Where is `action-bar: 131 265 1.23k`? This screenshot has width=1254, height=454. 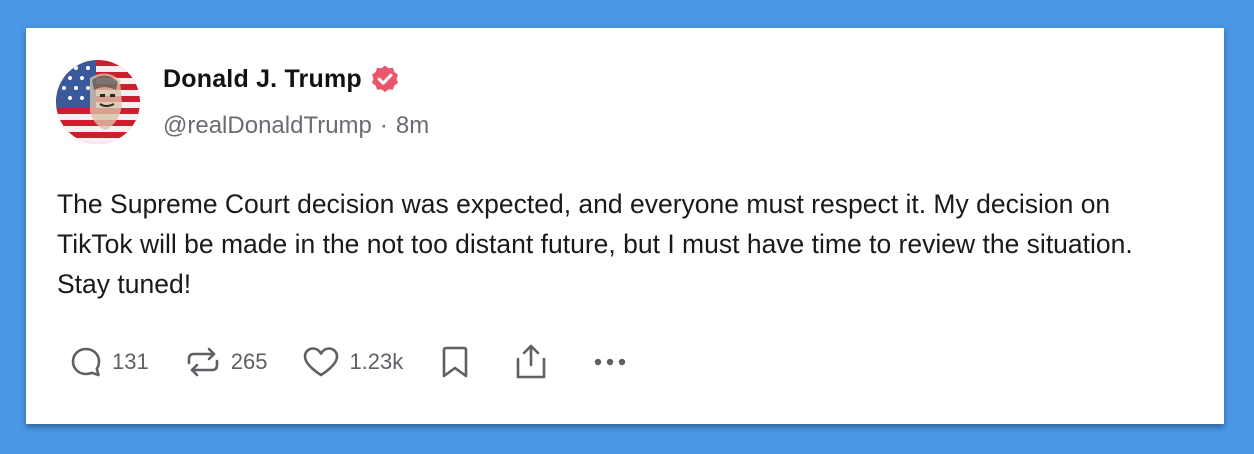 action-bar: 131 265 1.23k is located at coordinates (348, 362).